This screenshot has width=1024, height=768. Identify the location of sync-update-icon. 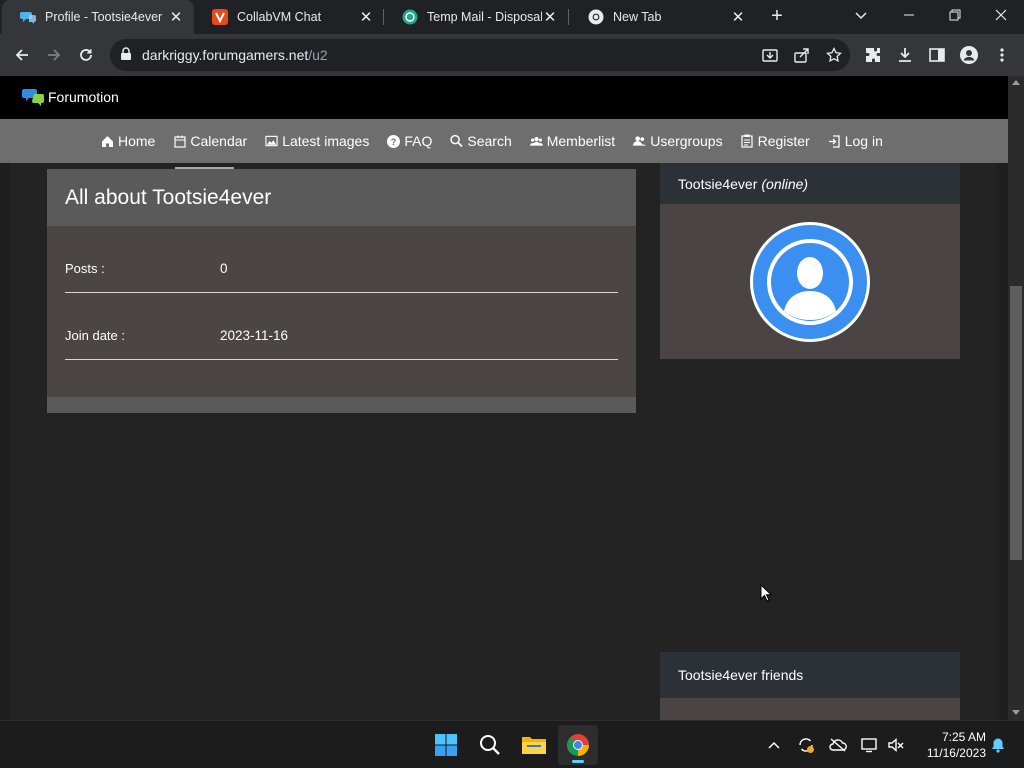
(806, 745).